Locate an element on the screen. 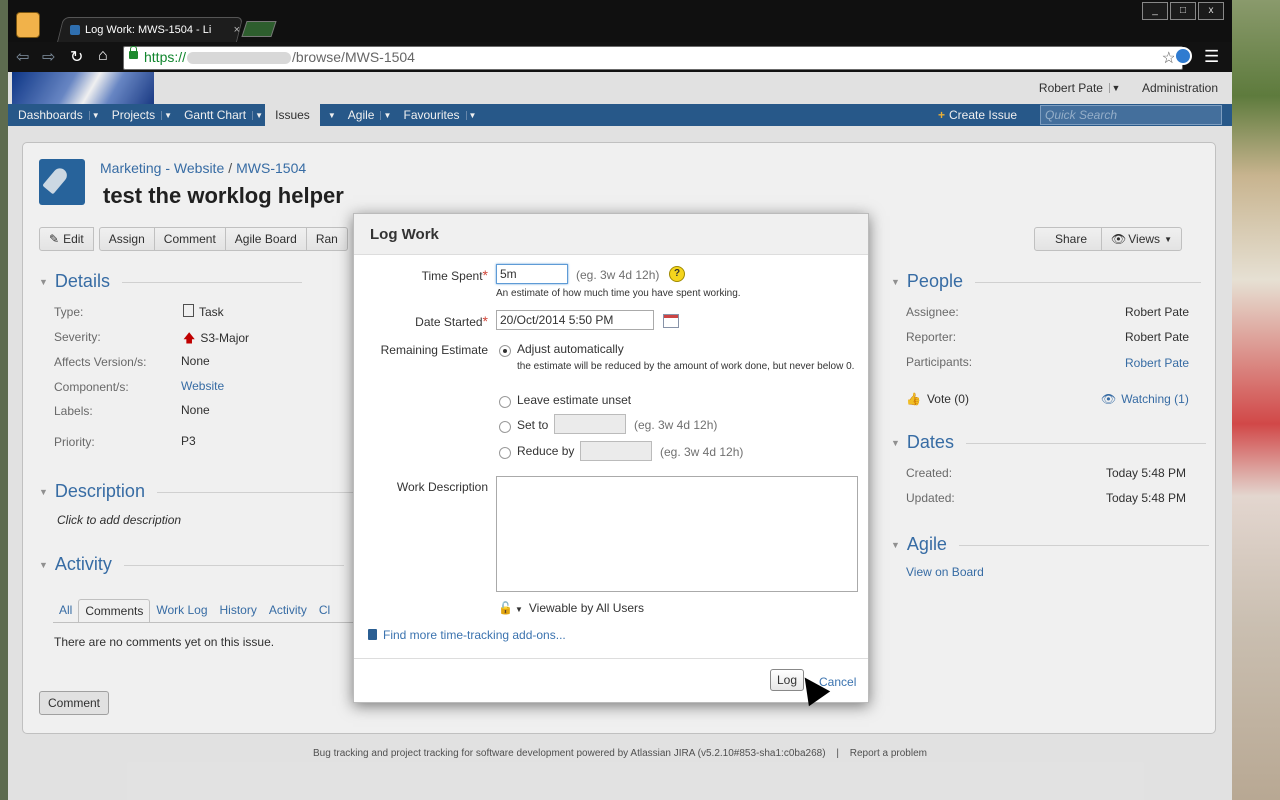 Image resolution: width=1280 pixels, height=800 pixels. window-controls: _ □ x is located at coordinates (1183, 11).